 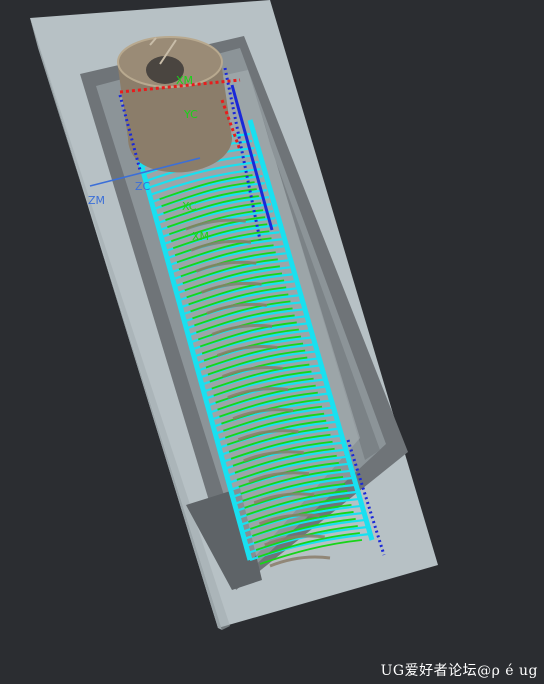 What do you see at coordinates (459, 671) in the screenshot?
I see `forum-watermark: UG爱好者论坛@ρ é ug` at bounding box center [459, 671].